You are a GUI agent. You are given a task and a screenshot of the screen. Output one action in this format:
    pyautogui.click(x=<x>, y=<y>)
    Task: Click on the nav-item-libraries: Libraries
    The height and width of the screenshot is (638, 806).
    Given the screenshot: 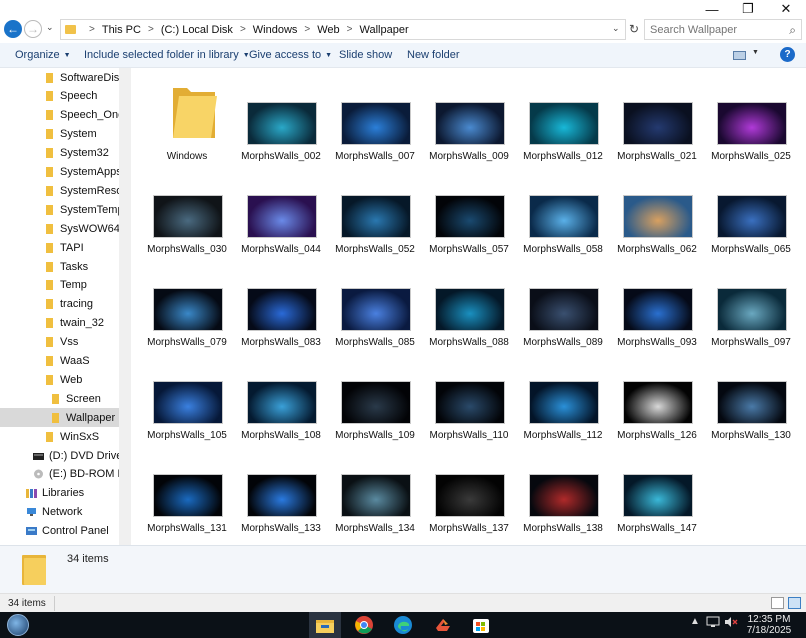 What is the action you would take?
    pyautogui.click(x=59, y=493)
    